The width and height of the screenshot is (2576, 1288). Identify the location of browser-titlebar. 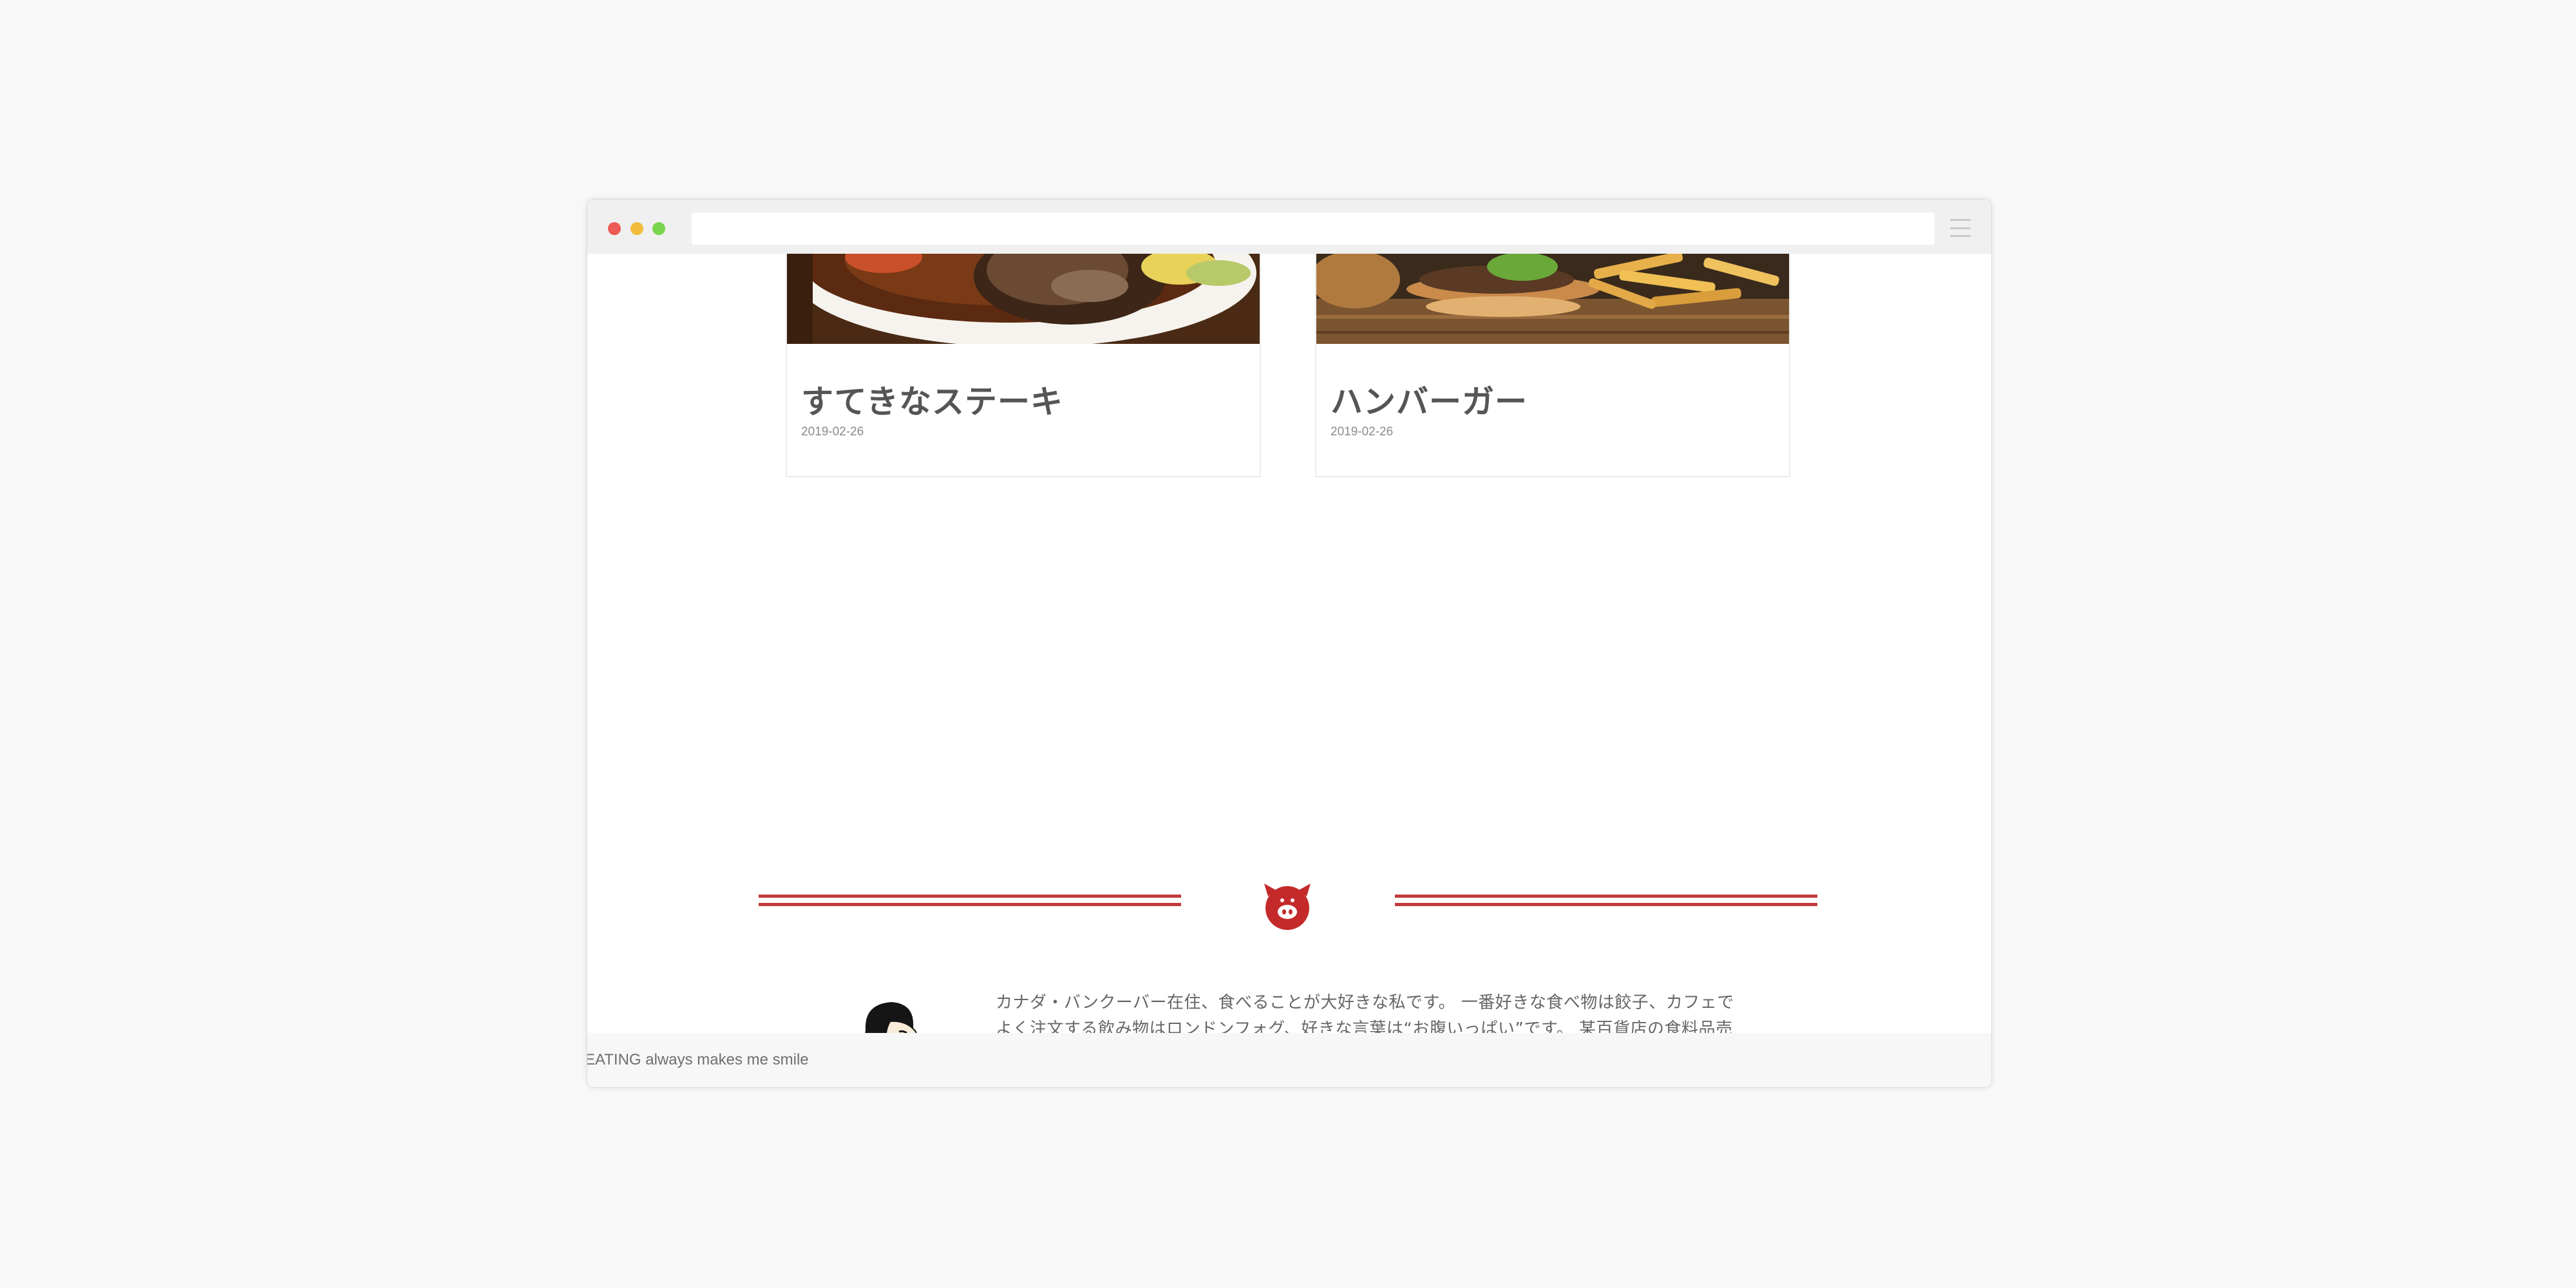
(1289, 227).